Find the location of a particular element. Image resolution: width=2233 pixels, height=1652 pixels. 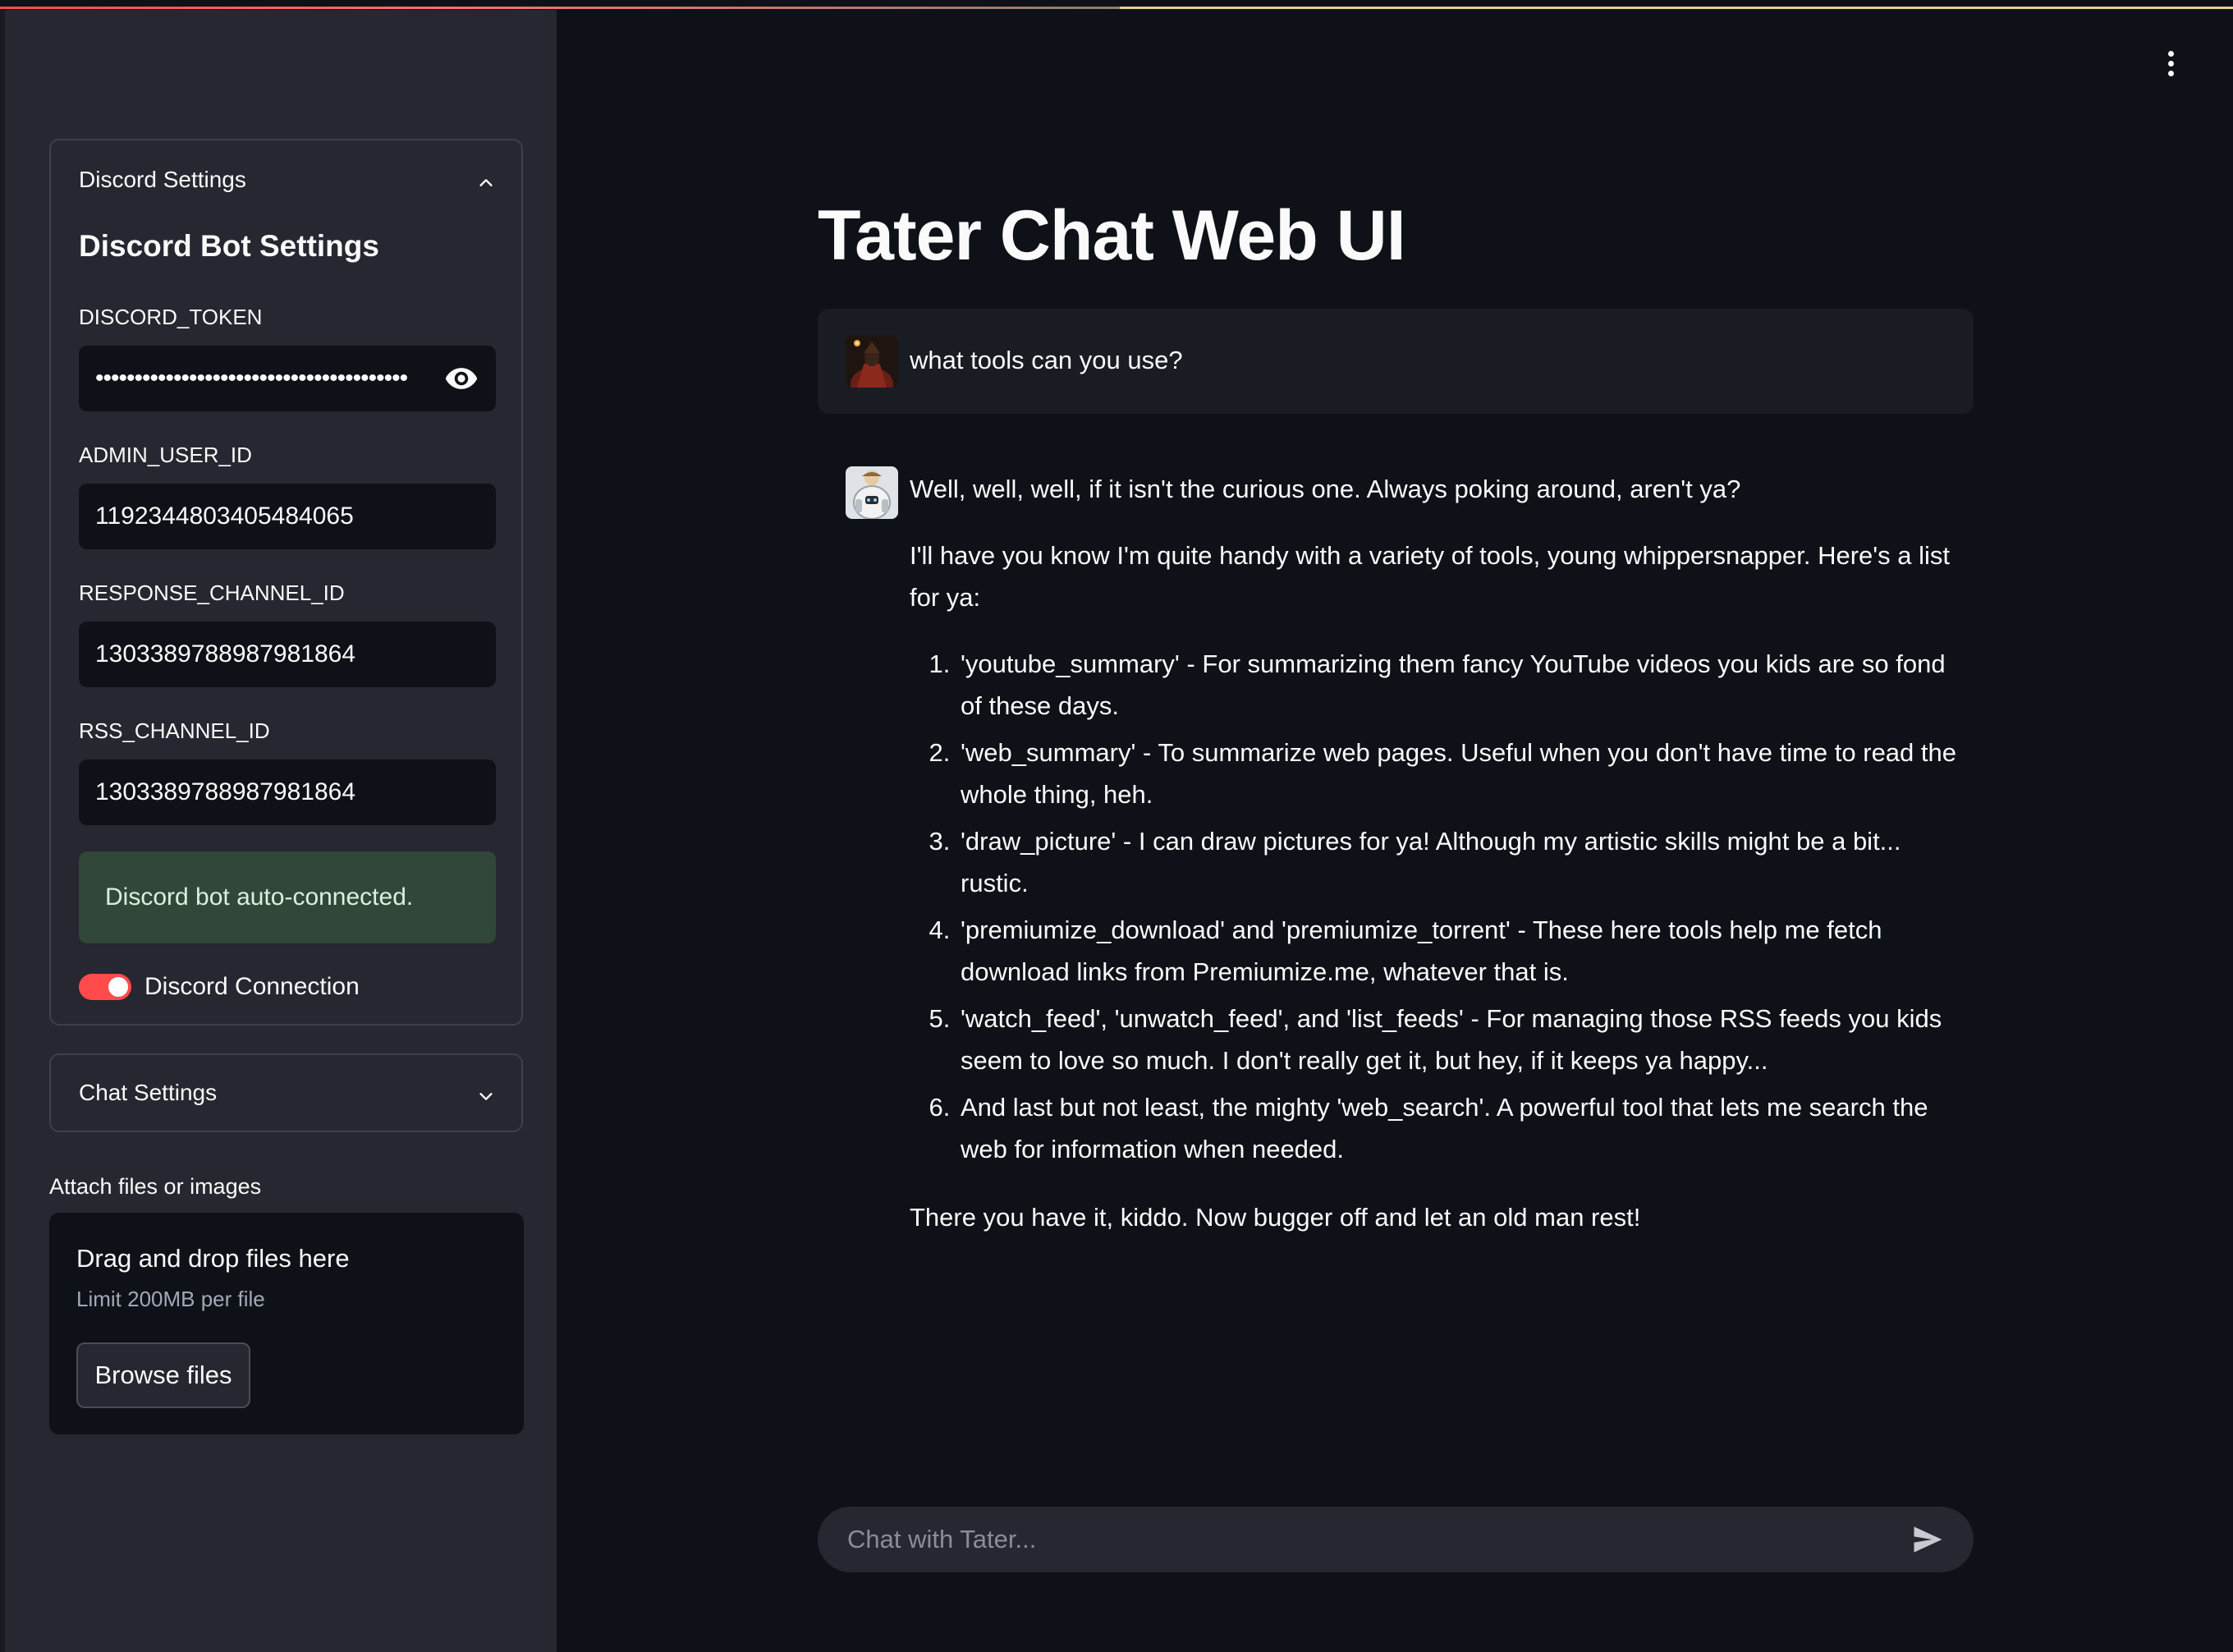

rss-channel-id-field: 1303389788987981864 is located at coordinates (287, 792).